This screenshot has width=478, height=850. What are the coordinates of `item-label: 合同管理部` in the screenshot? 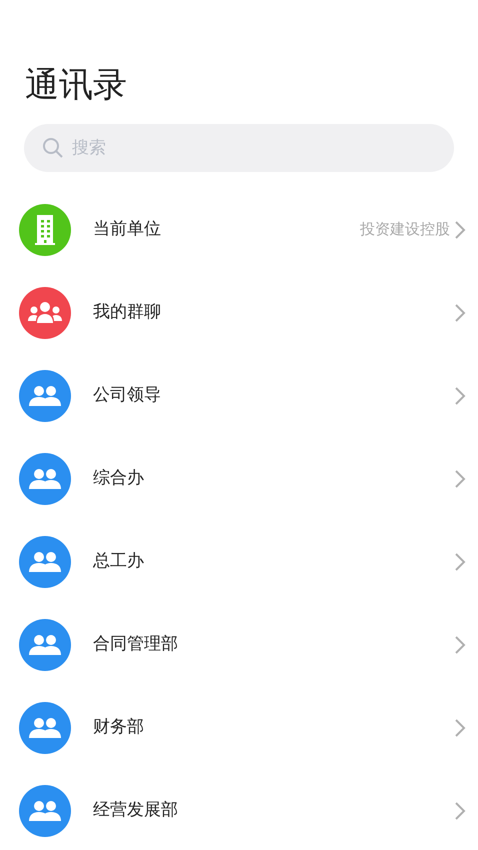 It's located at (135, 644).